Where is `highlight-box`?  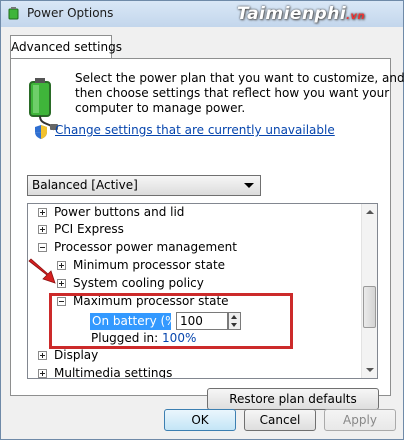
highlight-box is located at coordinates (171, 321).